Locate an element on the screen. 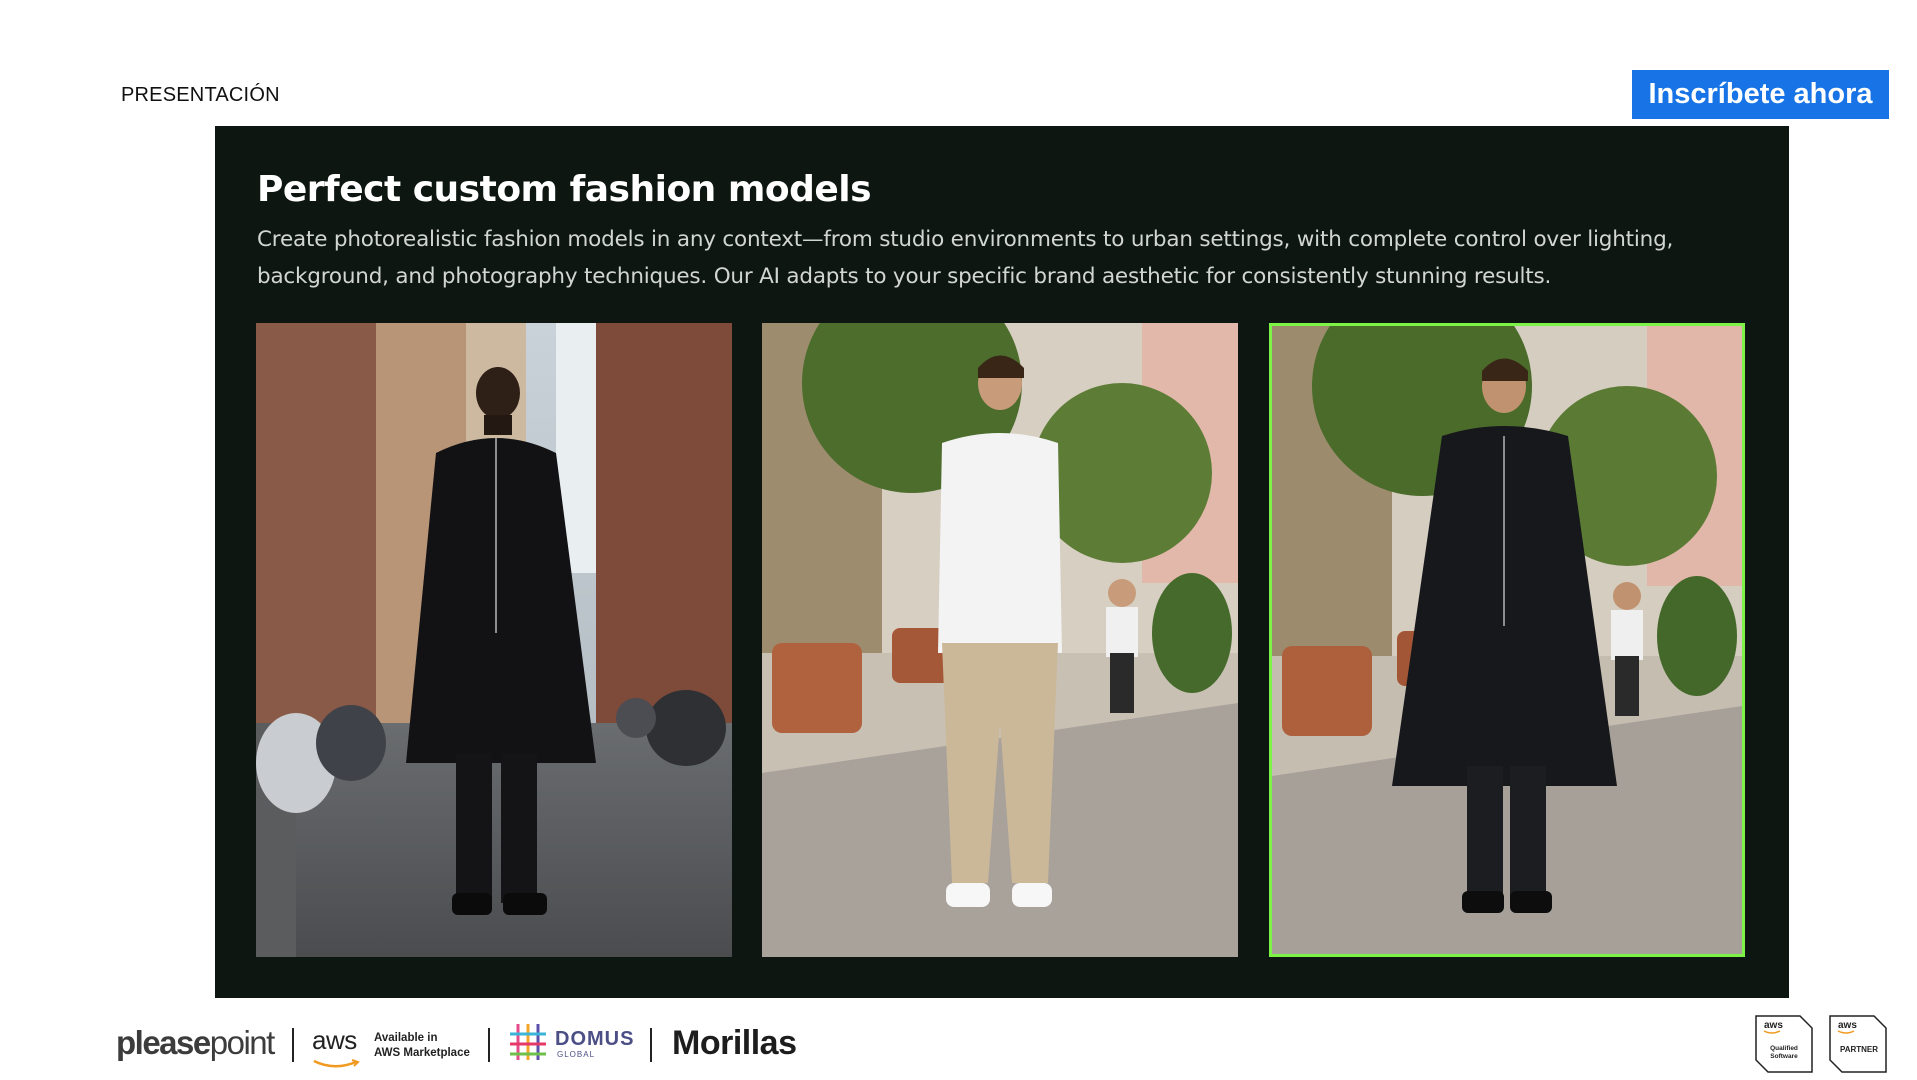 The height and width of the screenshot is (1080, 1917). aws-partner-badge: aws PARTNER is located at coordinates (1858, 1044).